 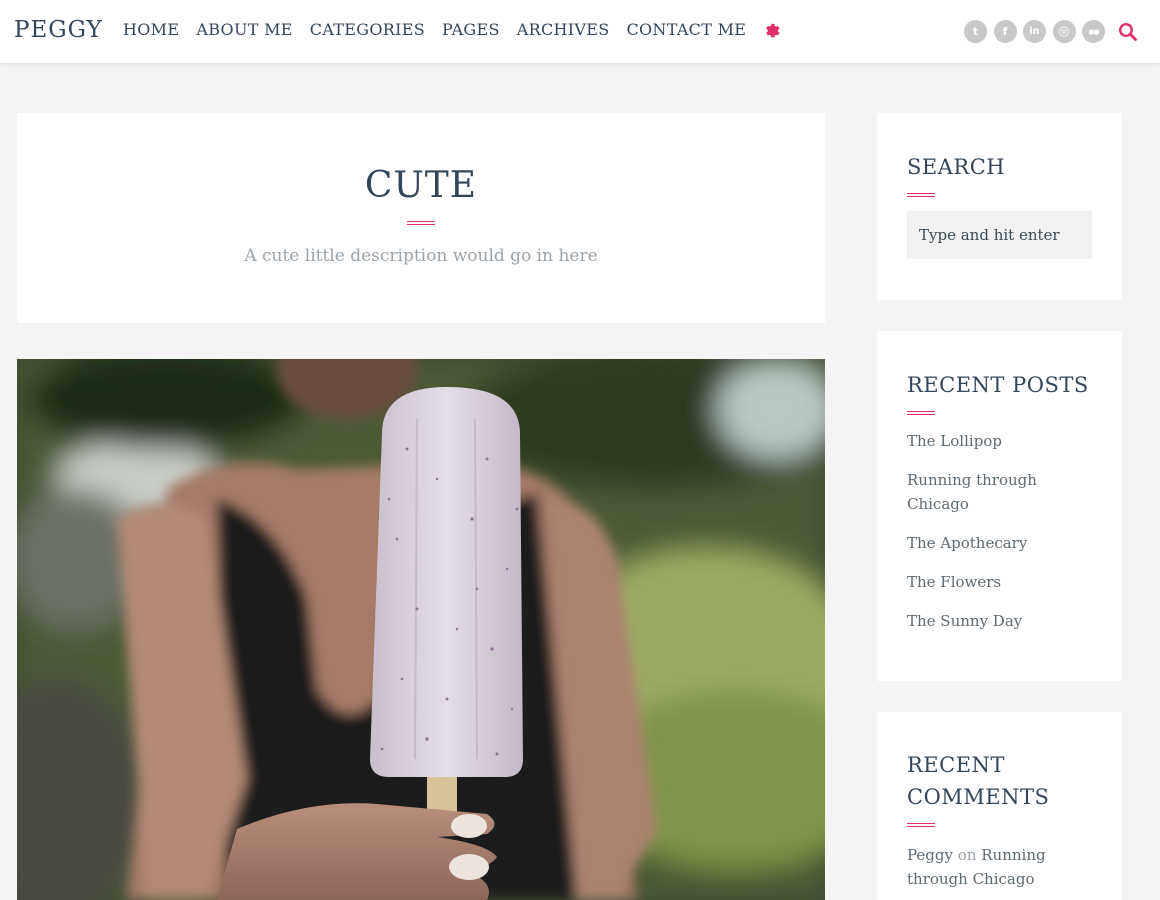 I want to click on recent-post-link: Running through Chicago, so click(x=992, y=492).